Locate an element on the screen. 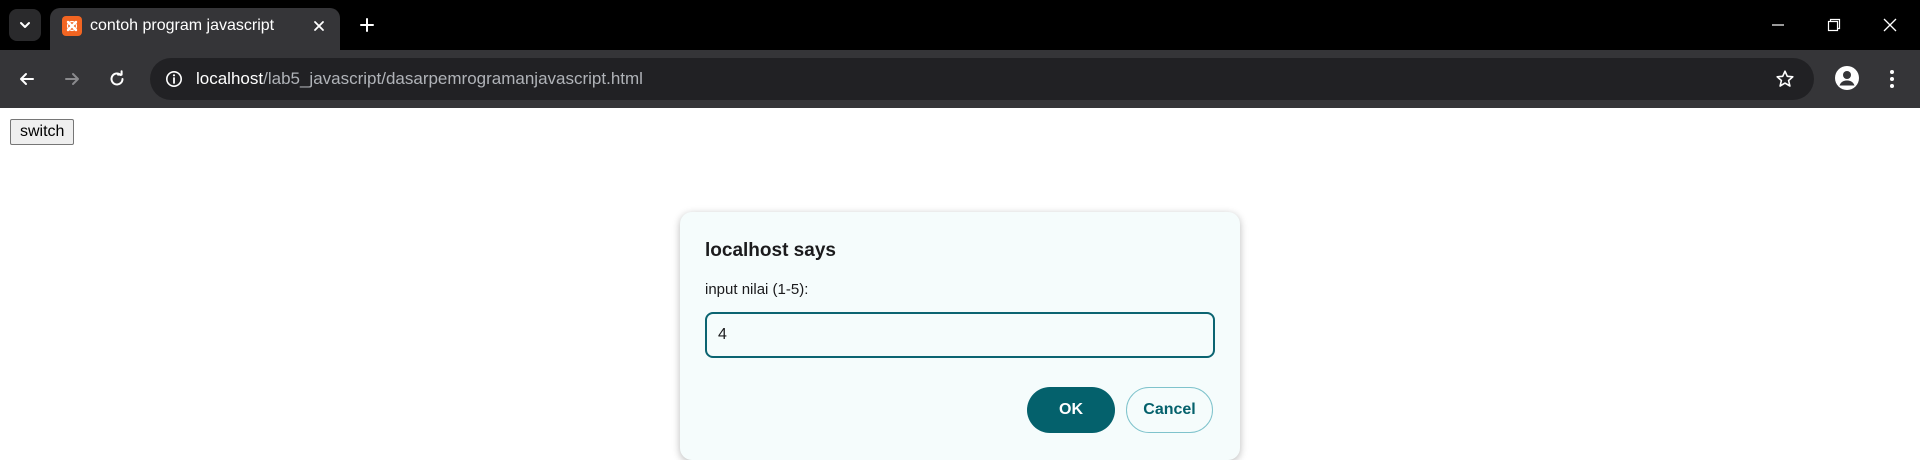 Image resolution: width=1920 pixels, height=460 pixels. cancel-button: Cancel is located at coordinates (1169, 410).